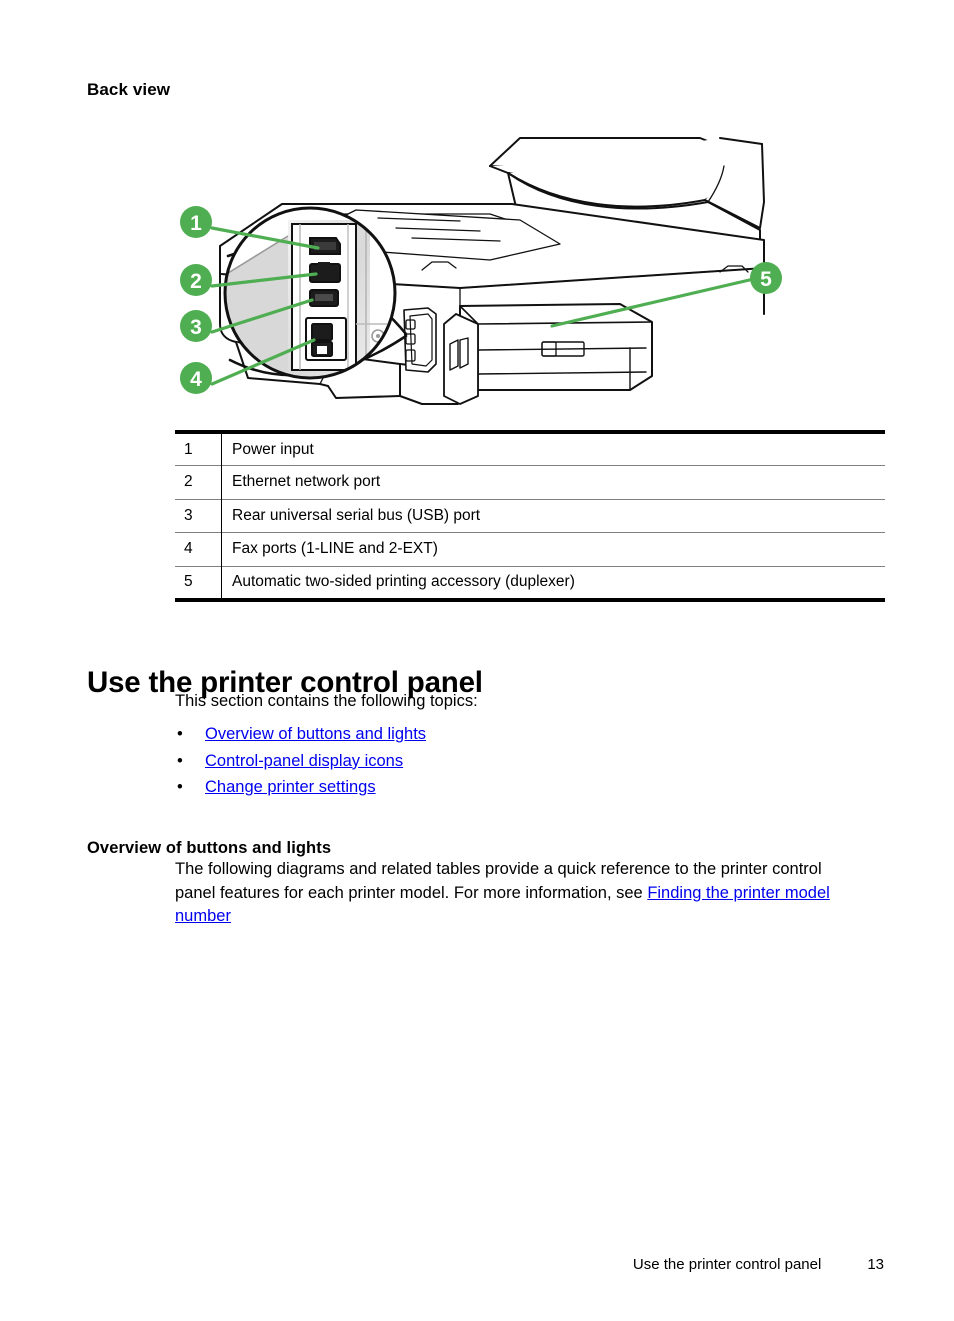  I want to click on legend-label: Ethernet network port, so click(553, 482).